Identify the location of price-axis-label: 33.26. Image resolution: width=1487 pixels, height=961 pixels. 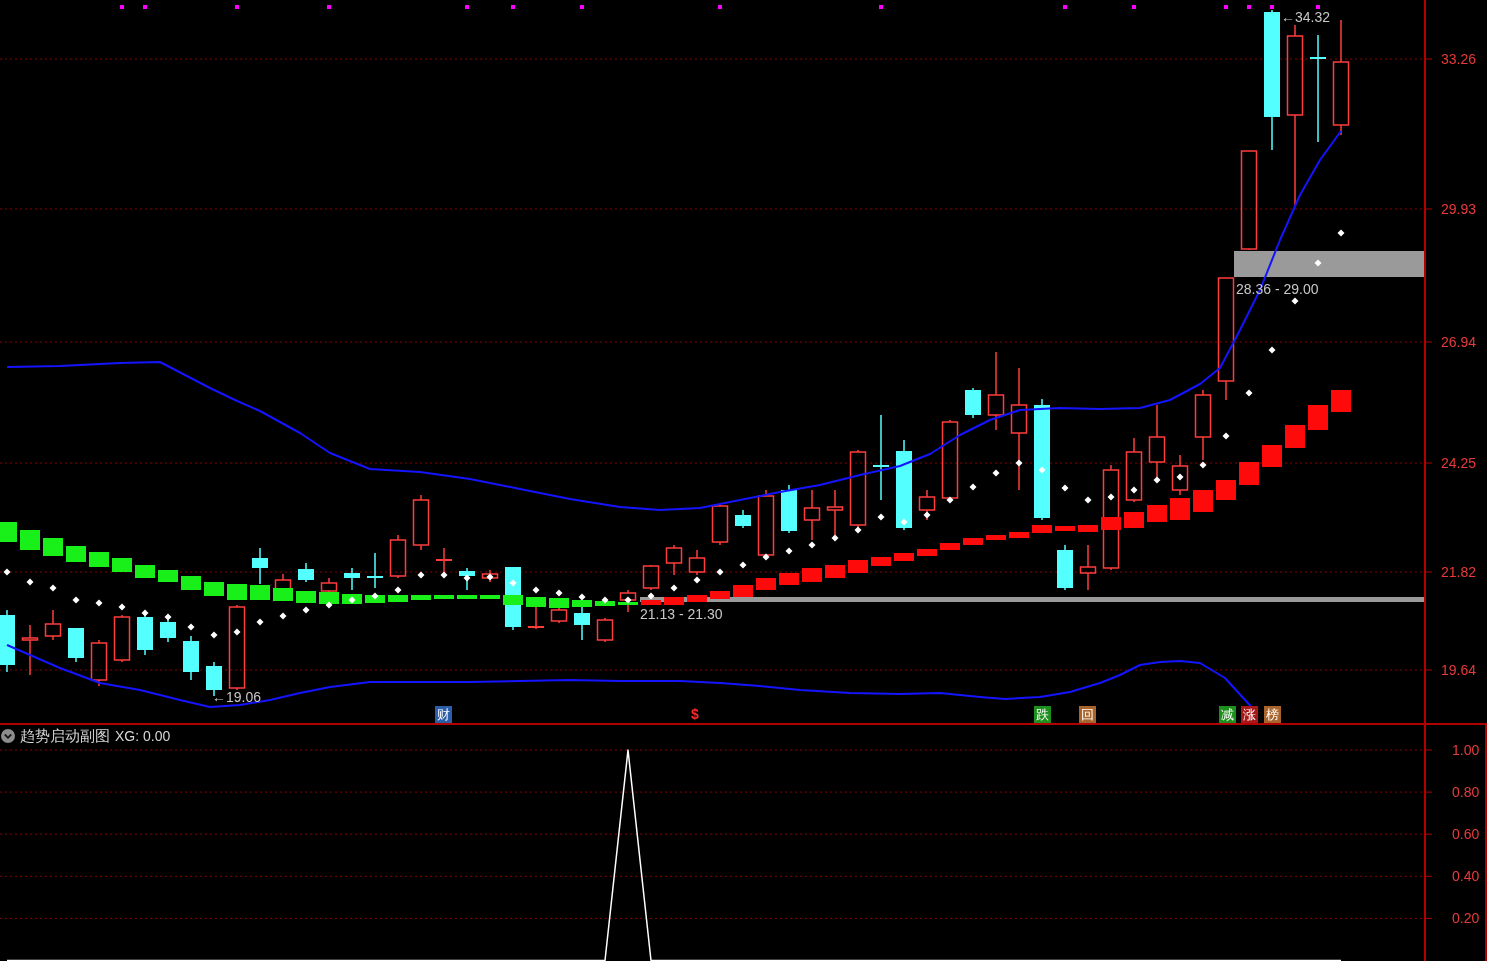
(1459, 59).